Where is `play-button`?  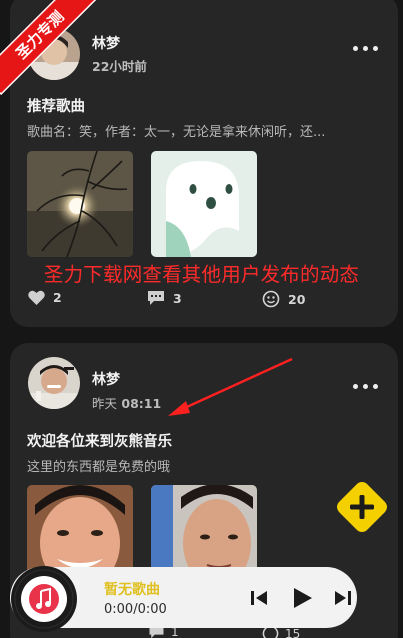
play-button is located at coordinates (302, 600).